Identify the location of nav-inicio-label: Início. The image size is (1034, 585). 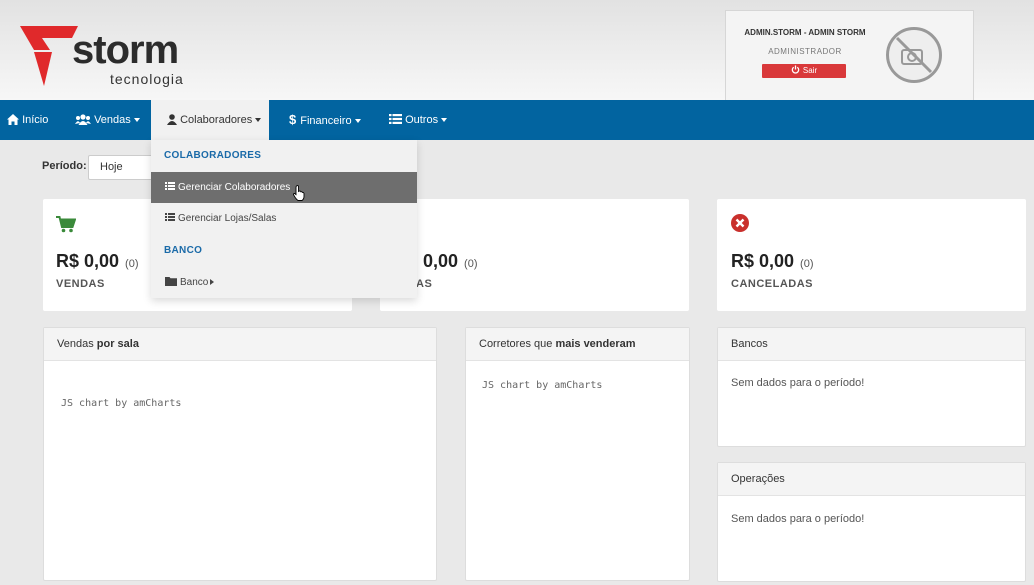
(35, 120).